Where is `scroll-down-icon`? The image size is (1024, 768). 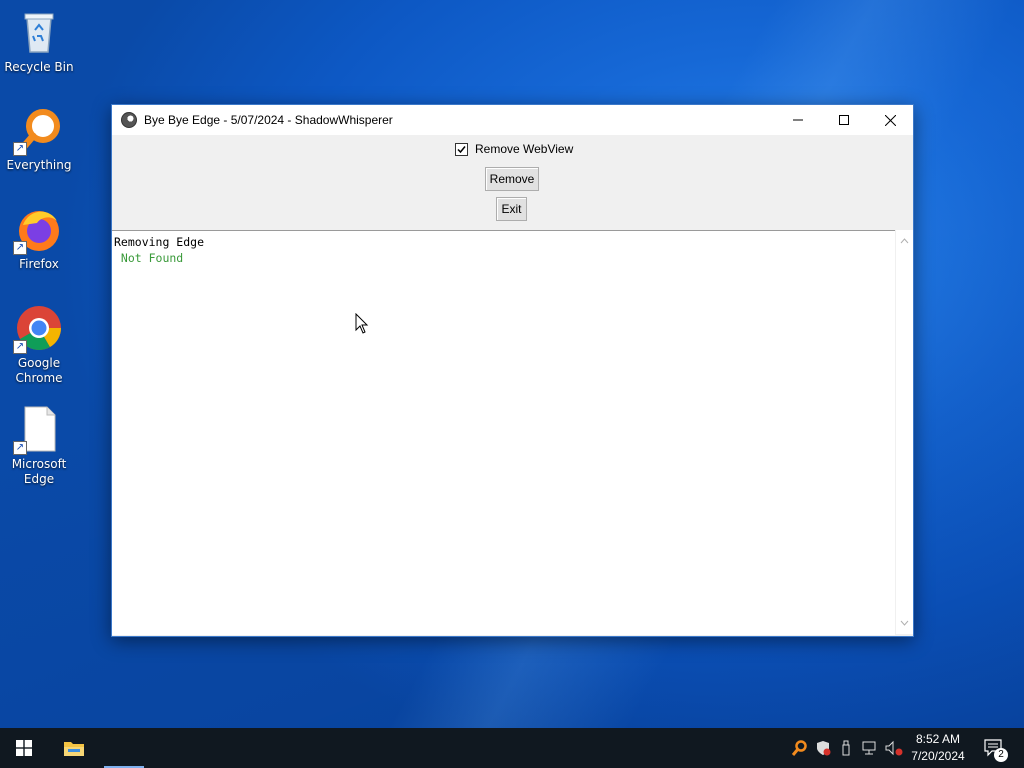 scroll-down-icon is located at coordinates (904, 623).